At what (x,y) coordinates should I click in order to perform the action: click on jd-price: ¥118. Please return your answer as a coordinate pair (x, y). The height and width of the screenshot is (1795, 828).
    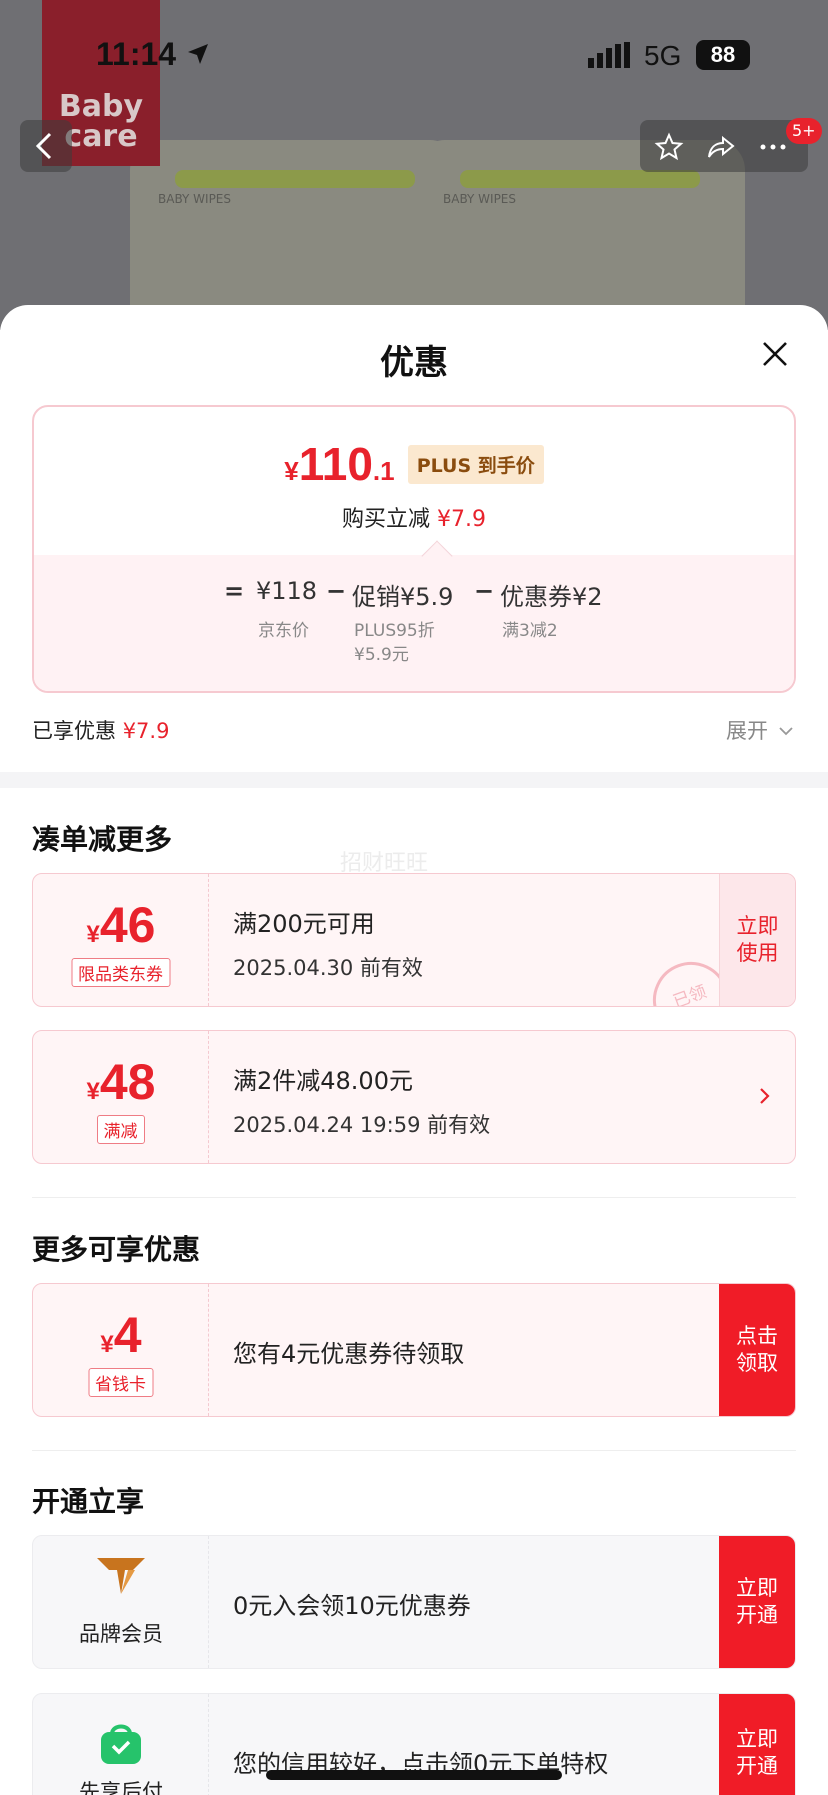
    Looking at the image, I should click on (287, 591).